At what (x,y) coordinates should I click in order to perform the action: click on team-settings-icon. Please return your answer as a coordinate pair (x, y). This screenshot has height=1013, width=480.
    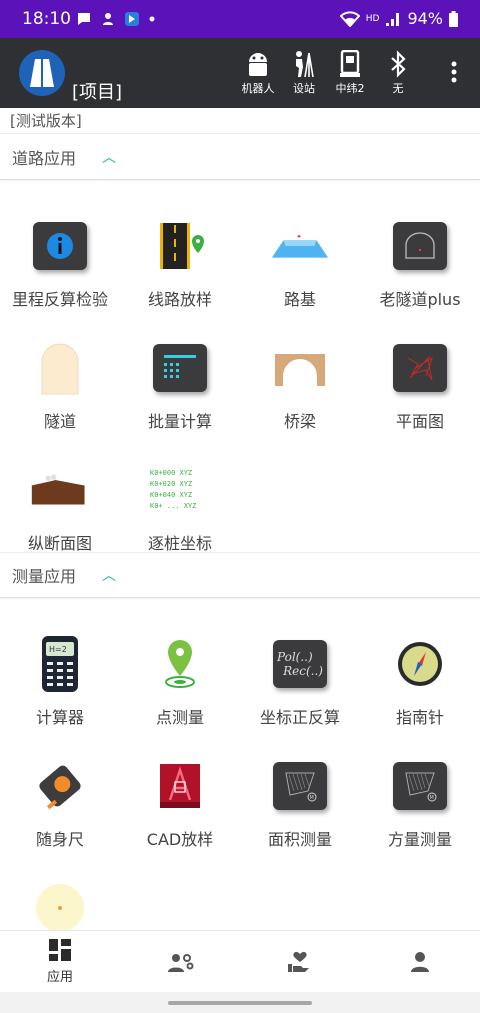
    Looking at the image, I should click on (181, 962).